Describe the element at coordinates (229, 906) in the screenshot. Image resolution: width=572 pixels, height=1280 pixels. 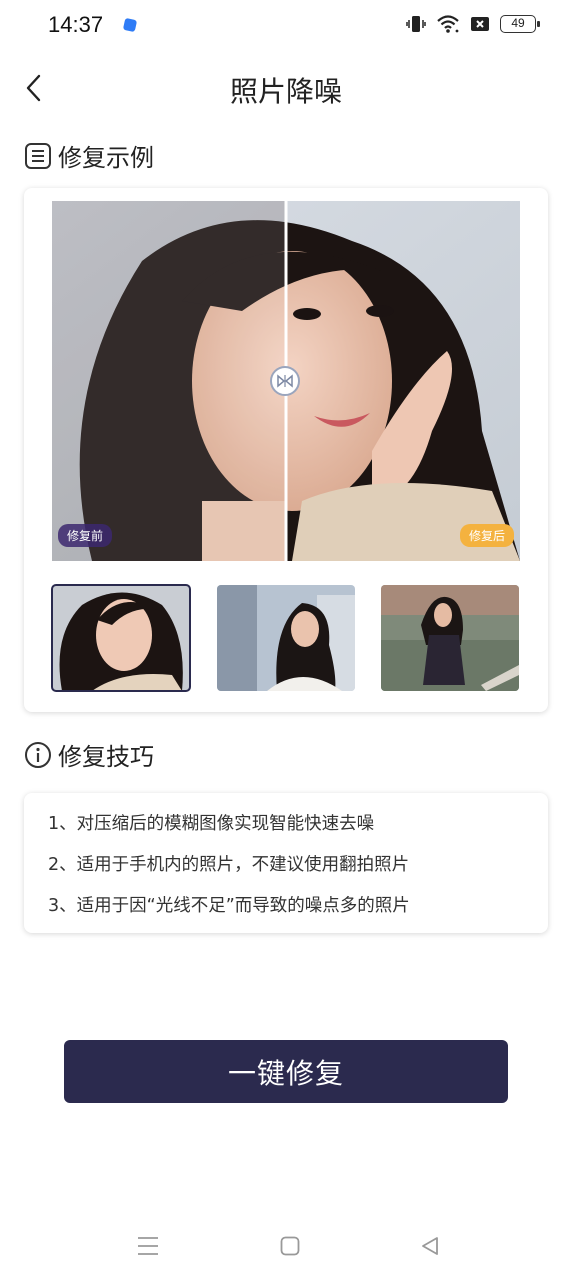
I see `tip-item: 3、适用于因“光线不足”而导致的噪点多的照片` at that location.